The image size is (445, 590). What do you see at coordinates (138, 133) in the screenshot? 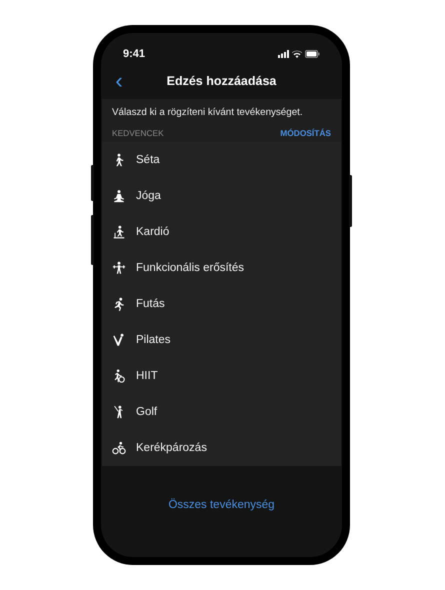
I see `section-heading: KEDVENCEK` at bounding box center [138, 133].